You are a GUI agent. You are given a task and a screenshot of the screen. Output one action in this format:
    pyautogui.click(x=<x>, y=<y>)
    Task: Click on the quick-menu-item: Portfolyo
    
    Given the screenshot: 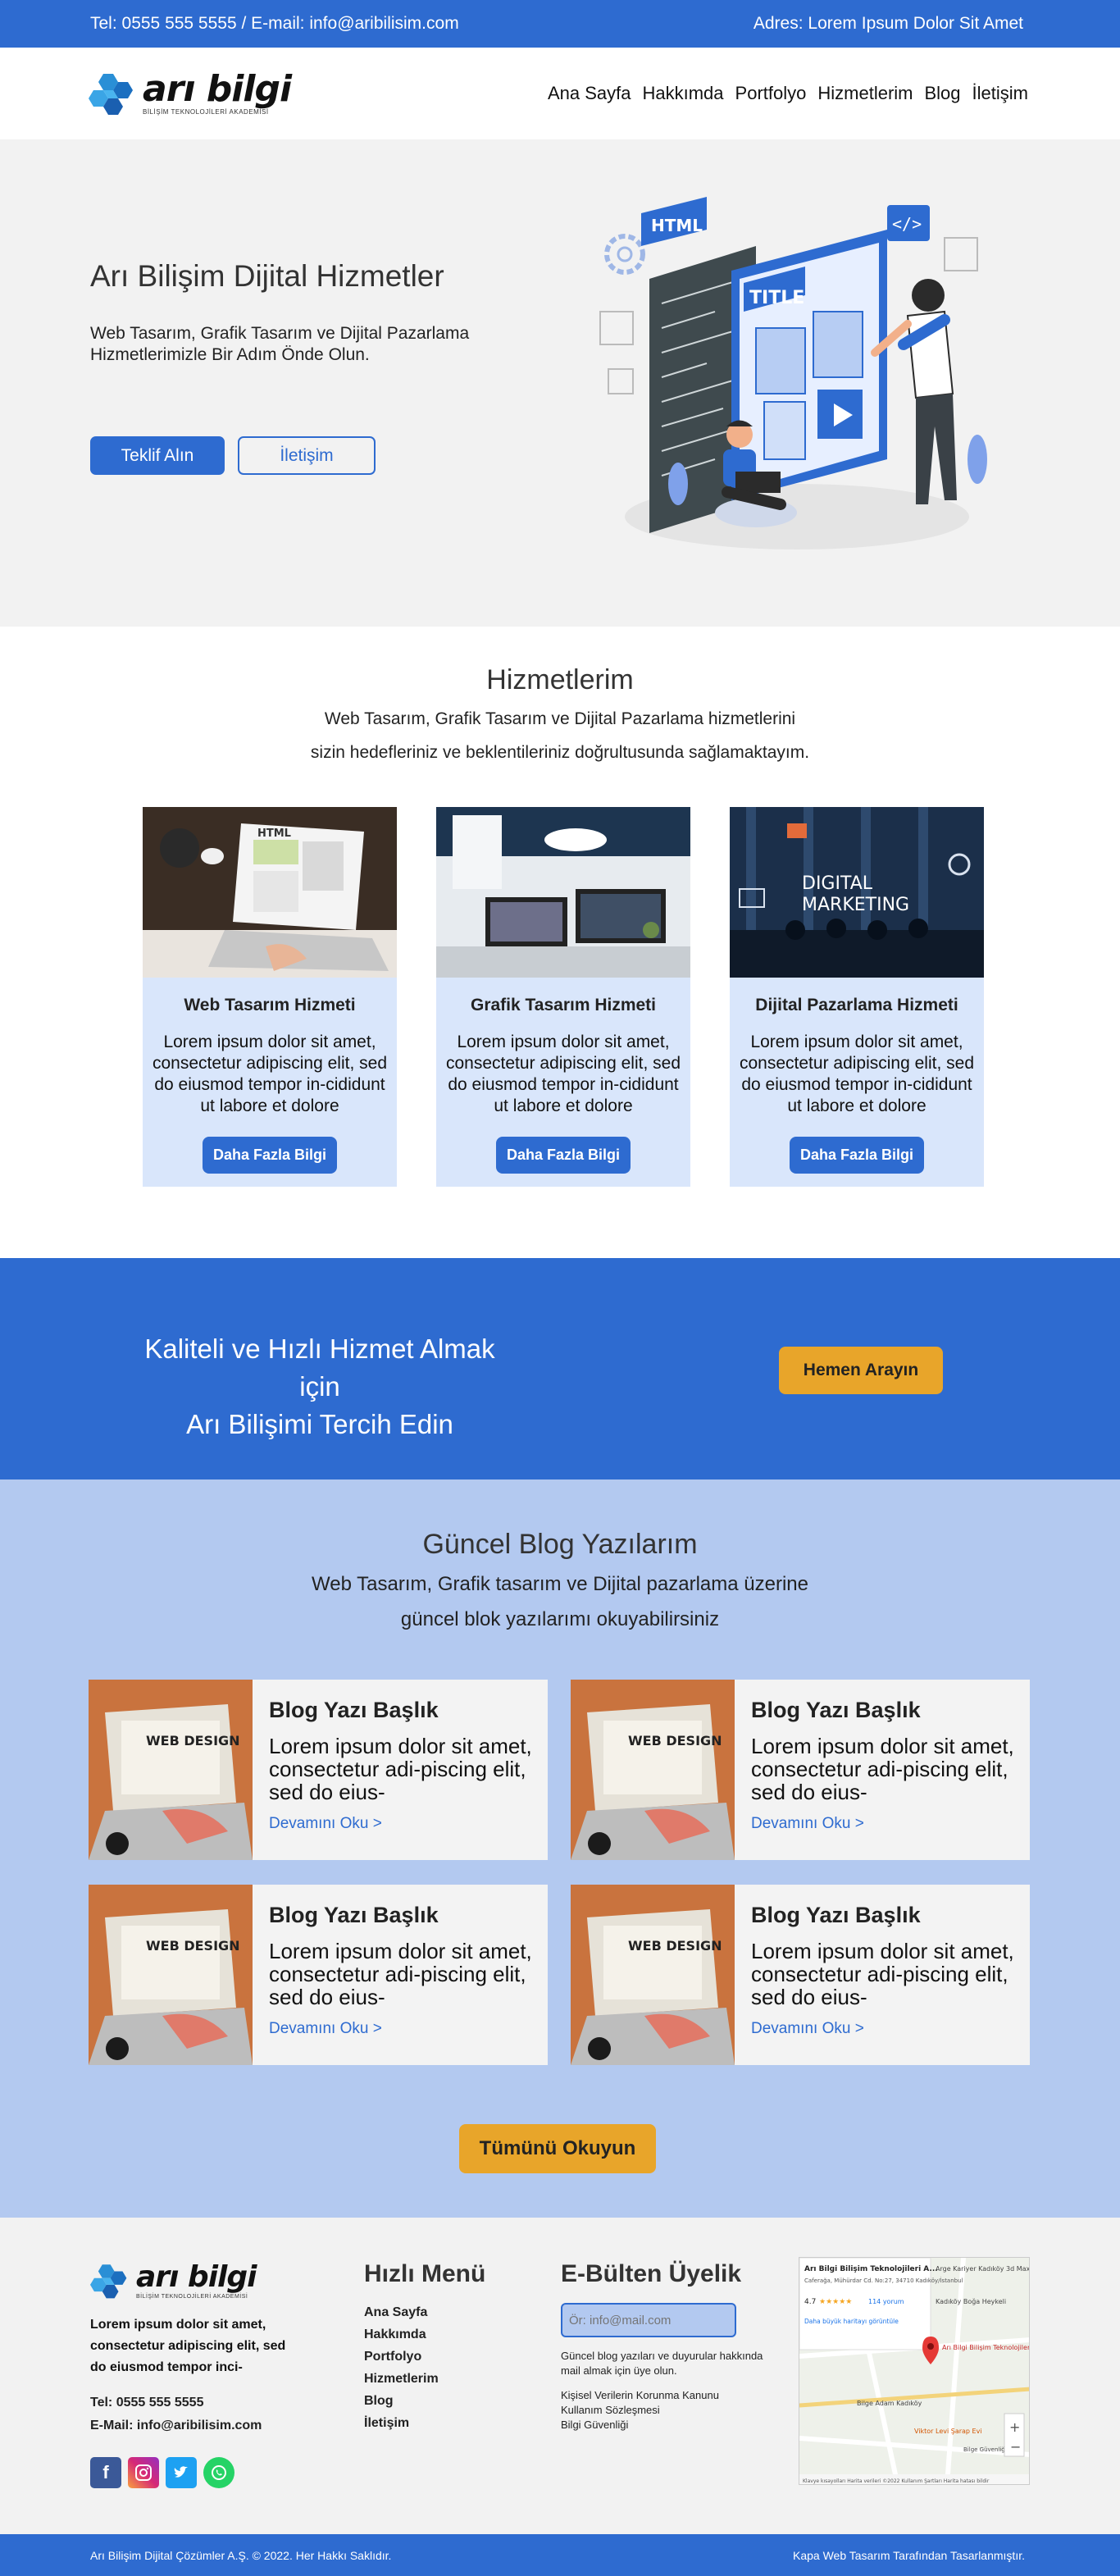 What is the action you would take?
    pyautogui.click(x=425, y=2357)
    